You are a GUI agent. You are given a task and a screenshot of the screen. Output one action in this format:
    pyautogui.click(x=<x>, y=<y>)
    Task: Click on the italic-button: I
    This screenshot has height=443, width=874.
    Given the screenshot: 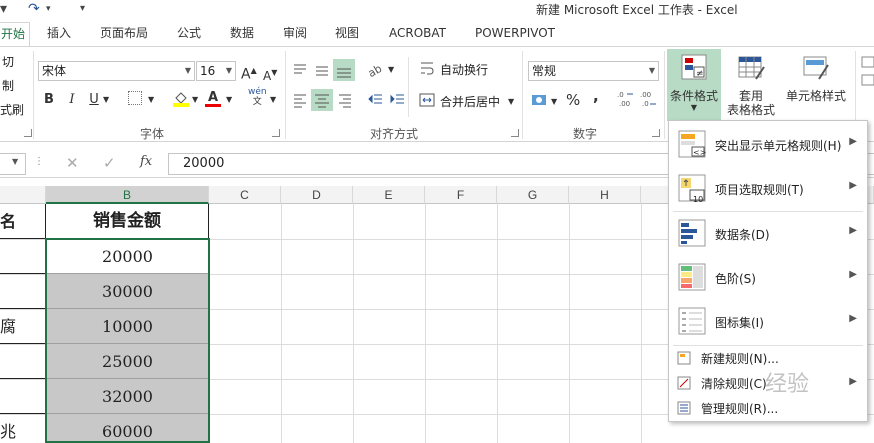 What is the action you would take?
    pyautogui.click(x=72, y=100)
    